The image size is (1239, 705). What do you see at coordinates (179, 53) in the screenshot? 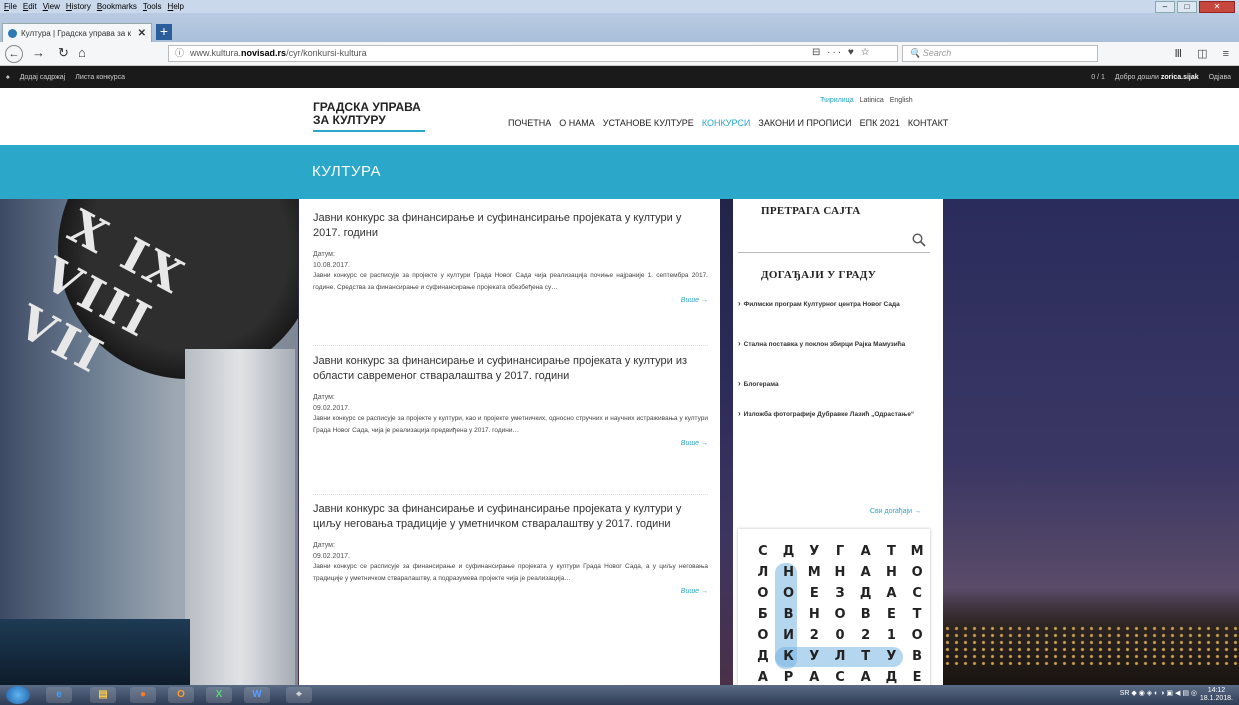
I see `site-info-icon: ⓘ` at bounding box center [179, 53].